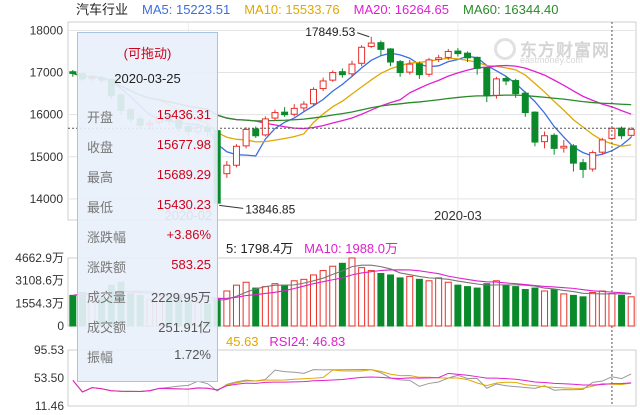 The height and width of the screenshot is (415, 640). I want to click on tooltip-row: 成交量 2229.95万, so click(149, 296).